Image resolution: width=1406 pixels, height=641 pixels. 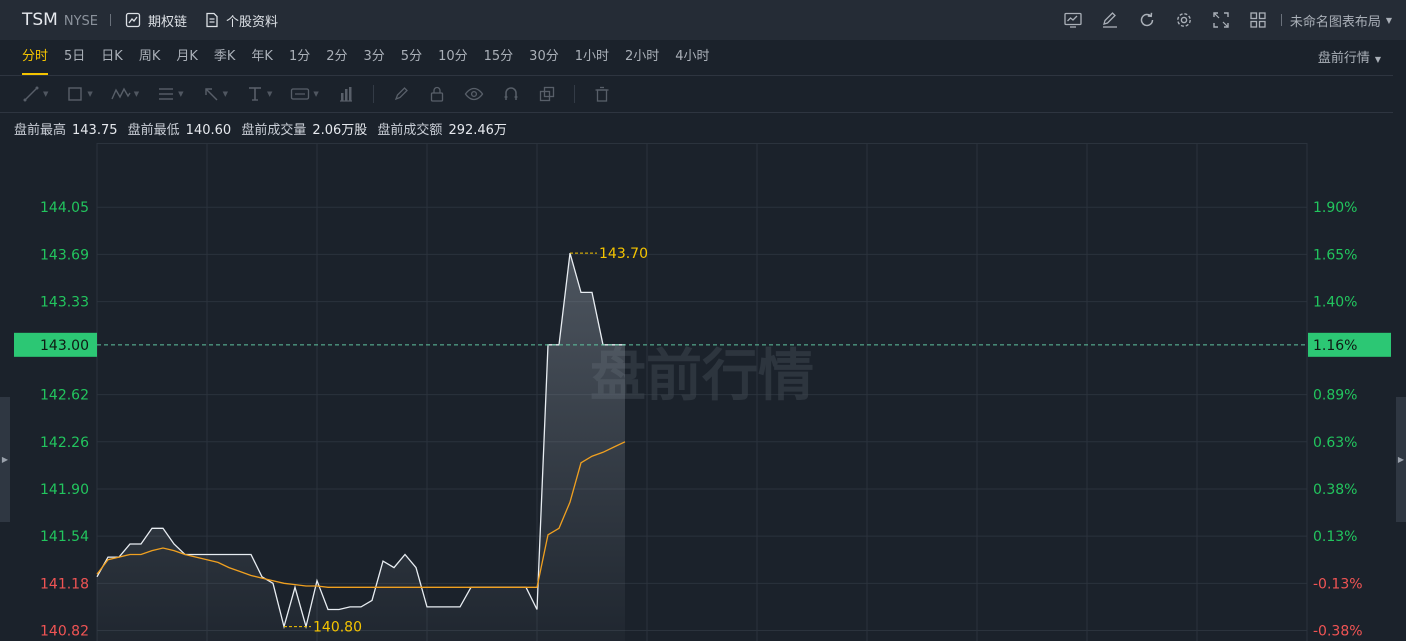 What do you see at coordinates (75, 94) in the screenshot?
I see `rectangle-icon` at bounding box center [75, 94].